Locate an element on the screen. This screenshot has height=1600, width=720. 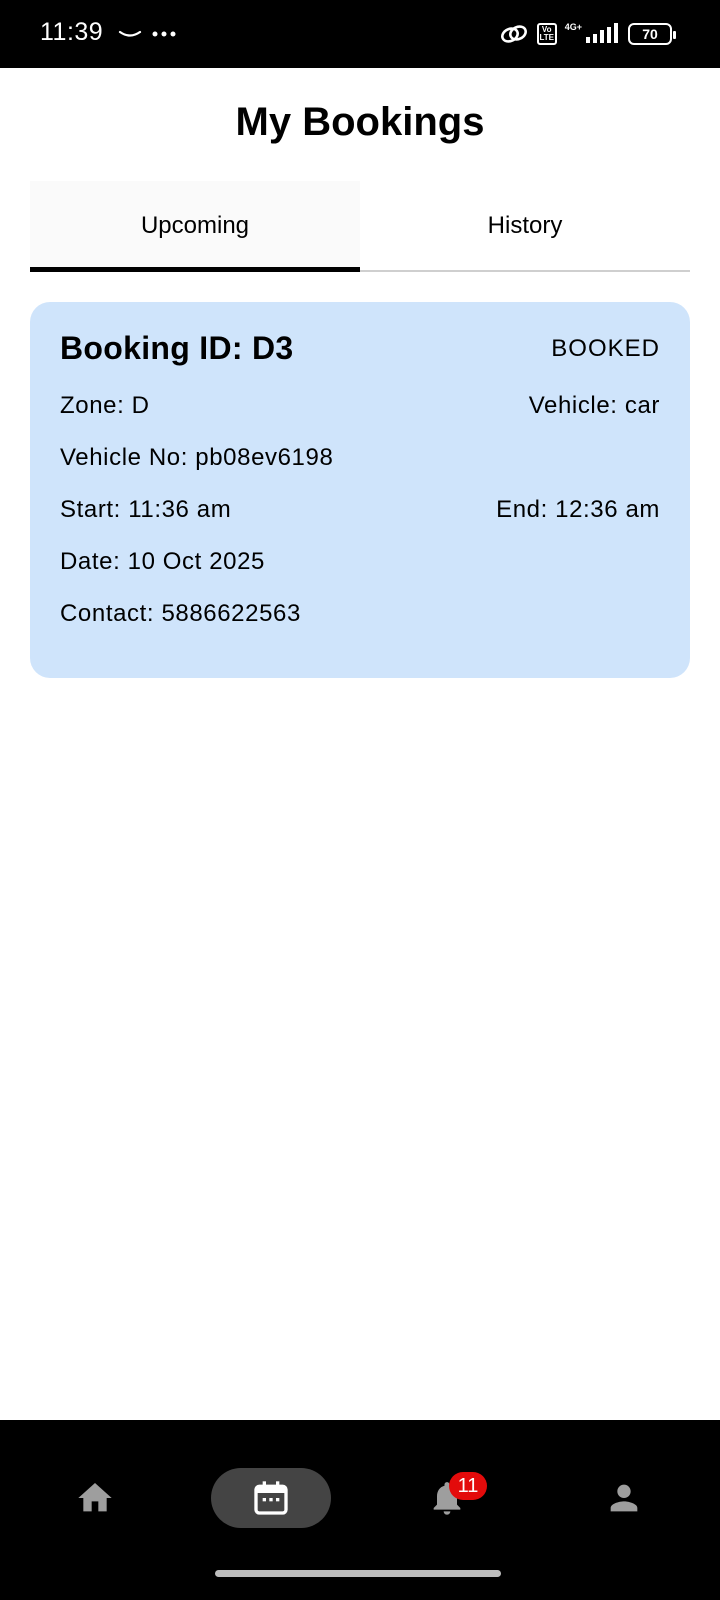
notification-count-badge: 11 is located at coordinates (468, 1486).